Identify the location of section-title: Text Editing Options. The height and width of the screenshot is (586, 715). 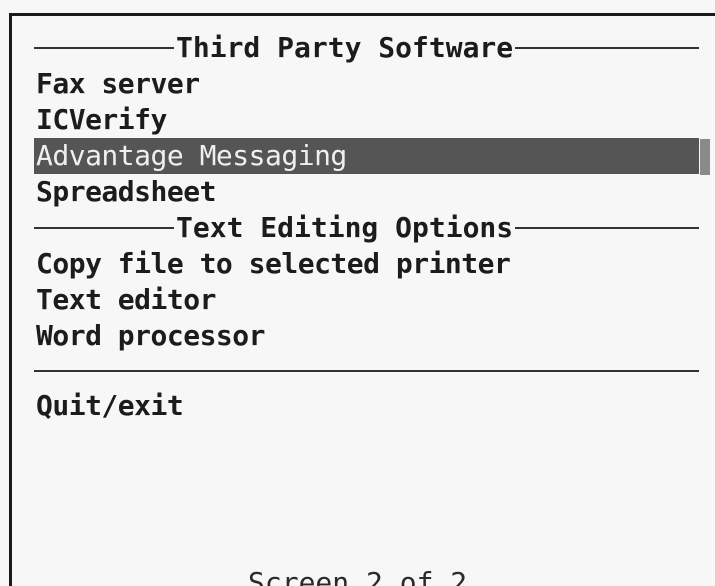
(345, 227).